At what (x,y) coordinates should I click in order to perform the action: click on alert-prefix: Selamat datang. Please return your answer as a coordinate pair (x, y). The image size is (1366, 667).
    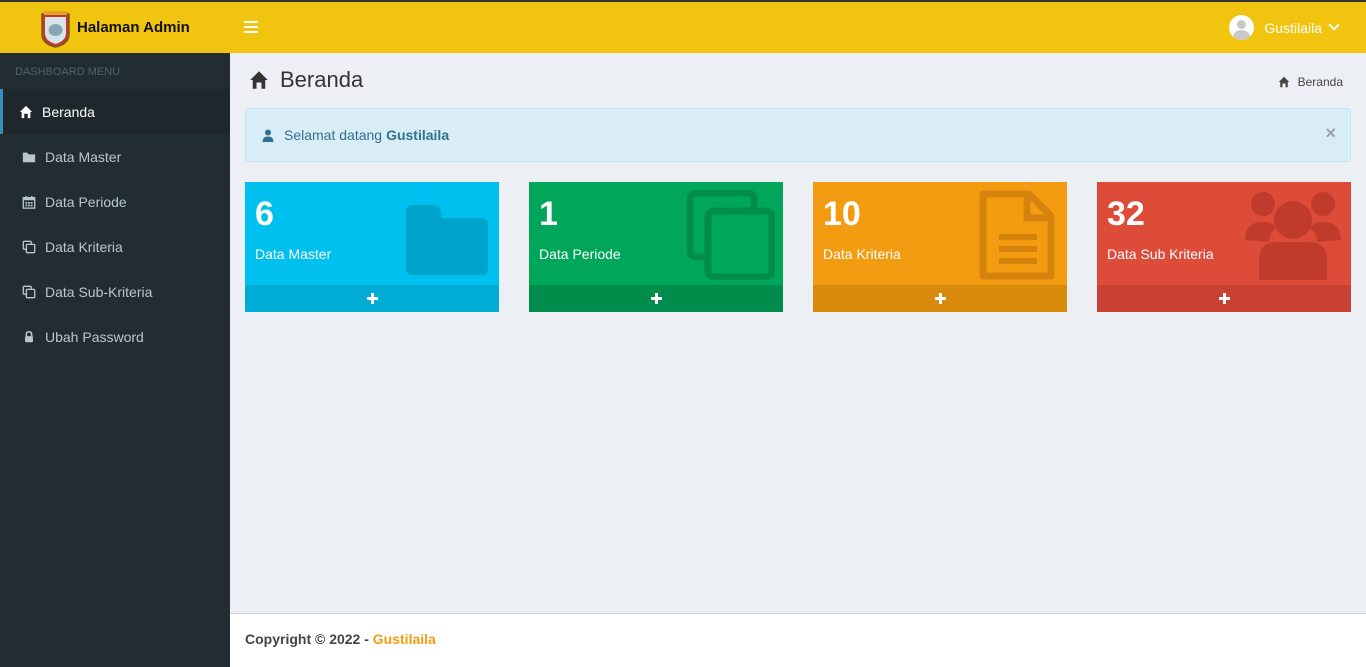
    Looking at the image, I should click on (333, 135).